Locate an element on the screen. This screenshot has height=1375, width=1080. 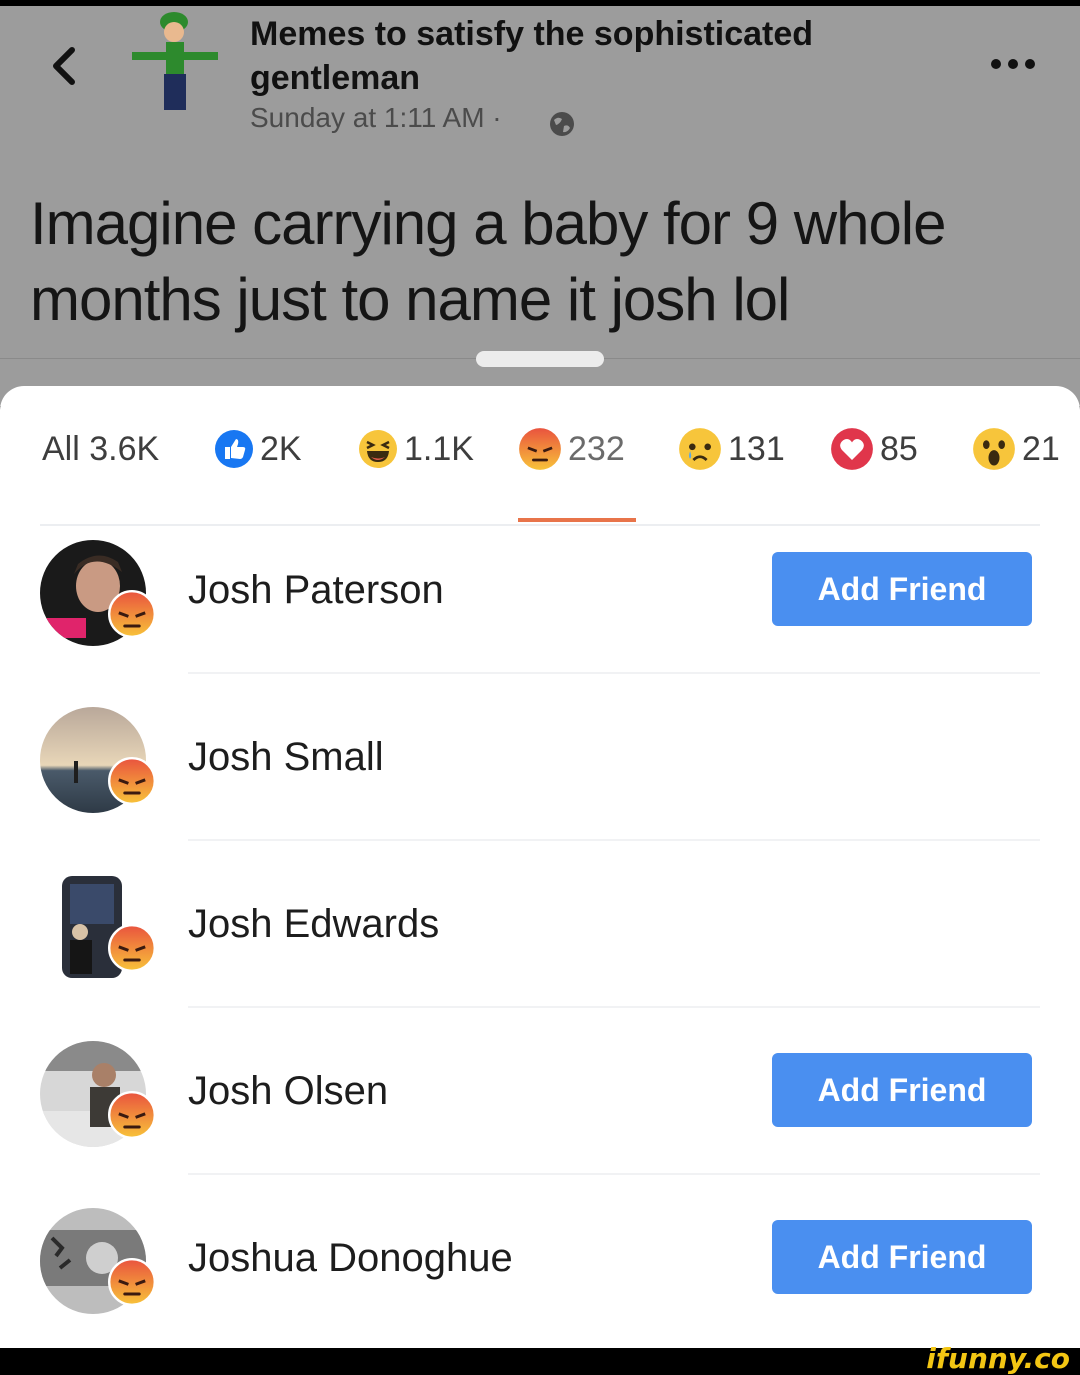
chevron-left-icon is located at coordinates (64, 66).